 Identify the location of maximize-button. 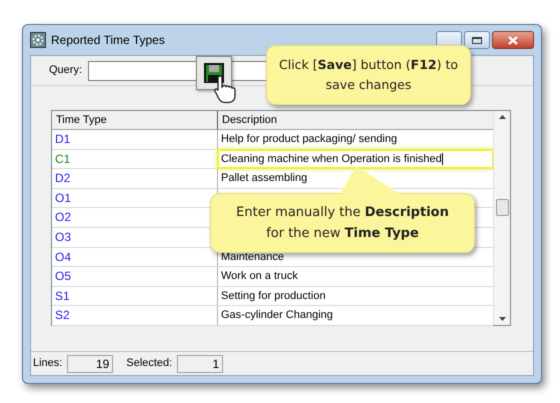
(477, 40).